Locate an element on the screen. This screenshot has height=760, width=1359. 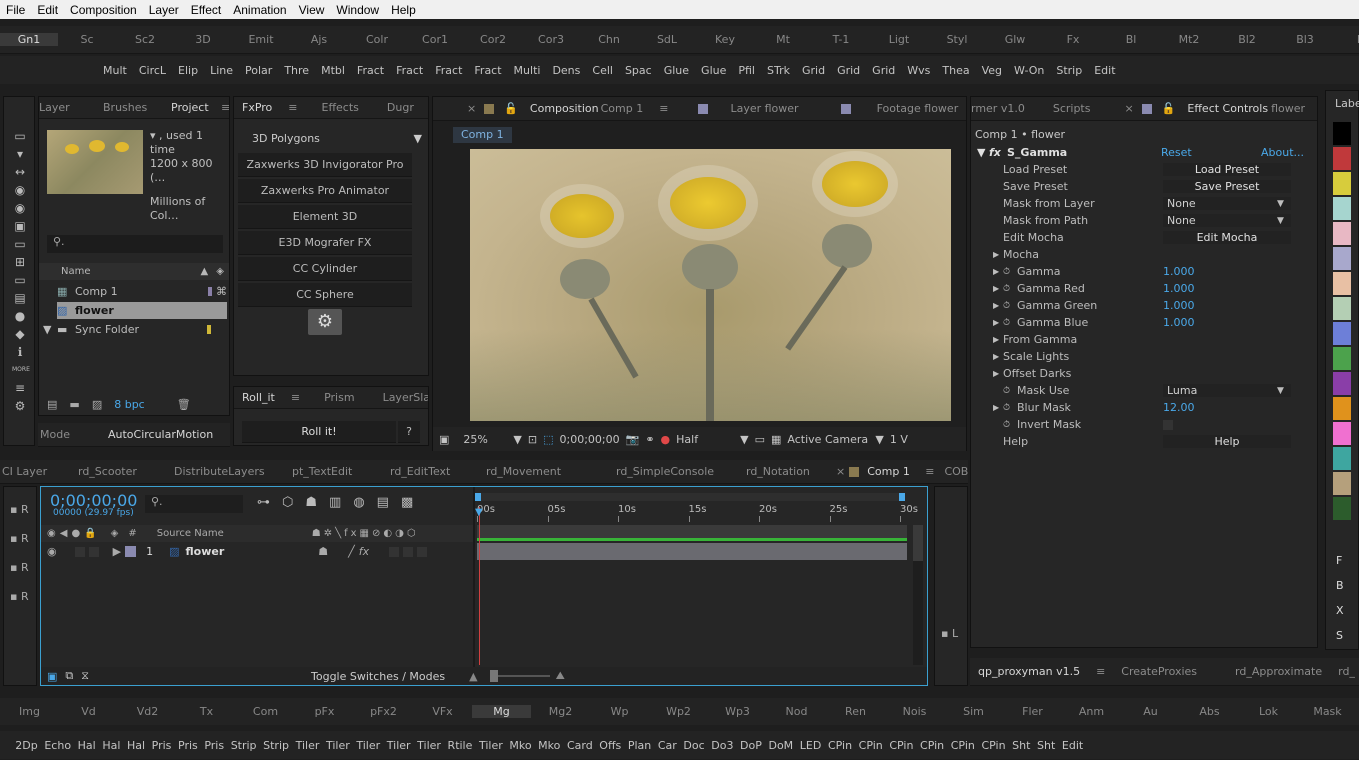
effect-button-glue: Glue is located at coordinates (713, 70).